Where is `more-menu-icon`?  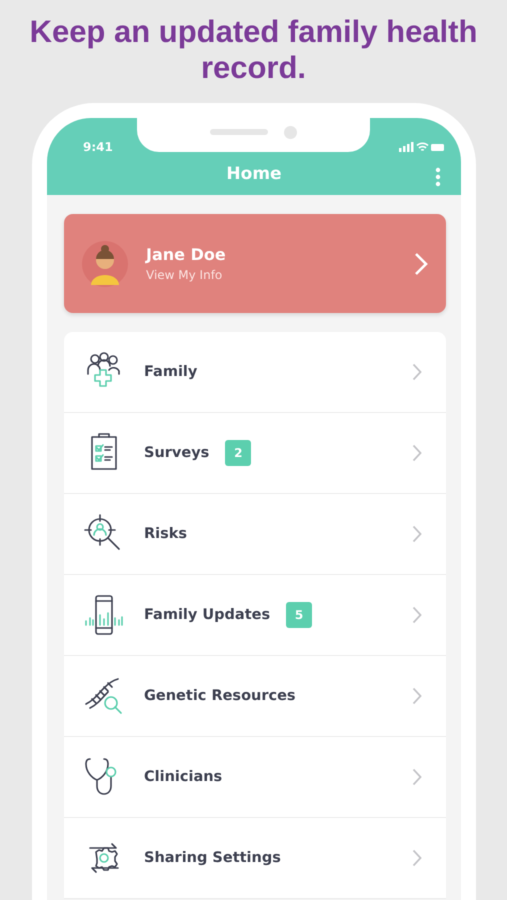
more-menu-icon is located at coordinates (438, 177).